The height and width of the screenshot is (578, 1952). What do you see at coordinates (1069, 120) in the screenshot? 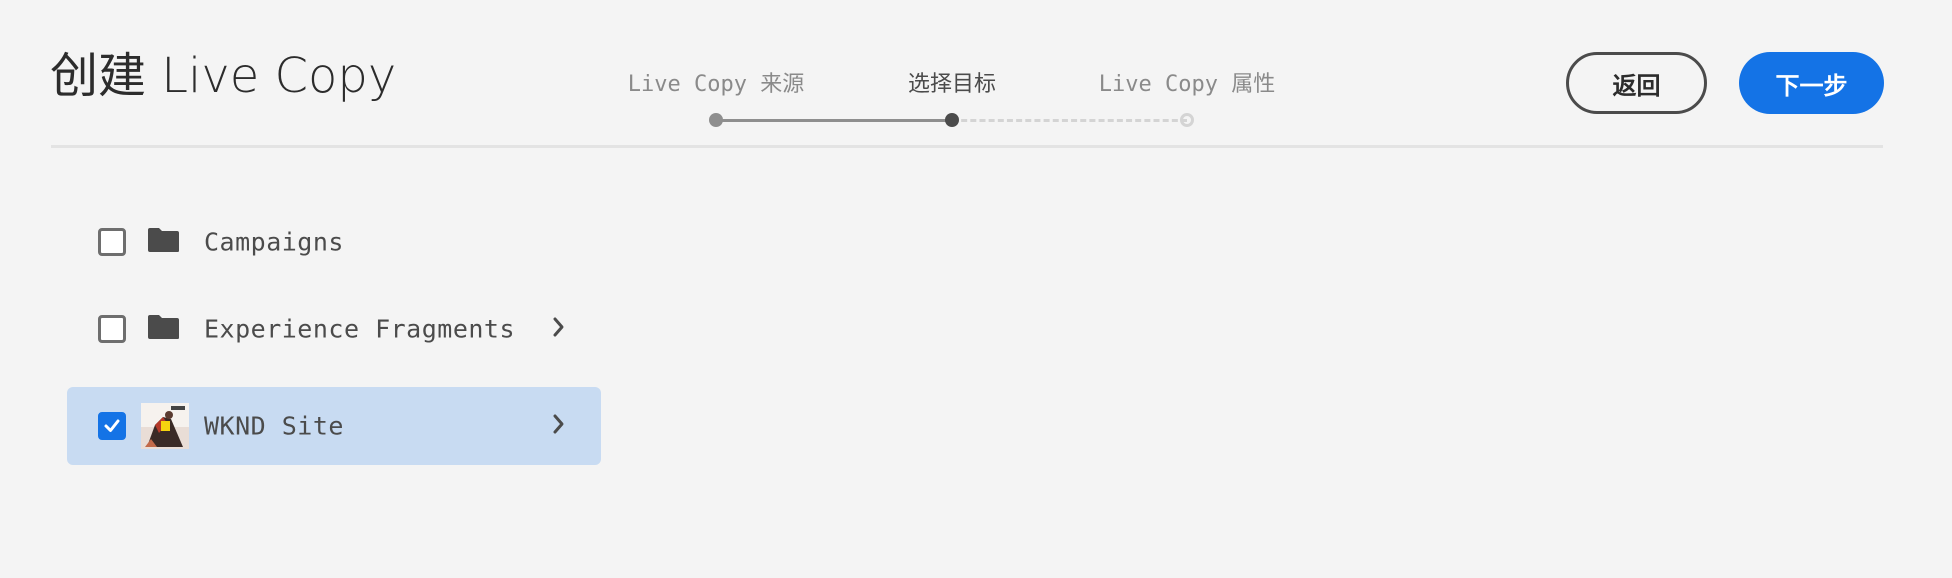
I see `step-connector-pending` at bounding box center [1069, 120].